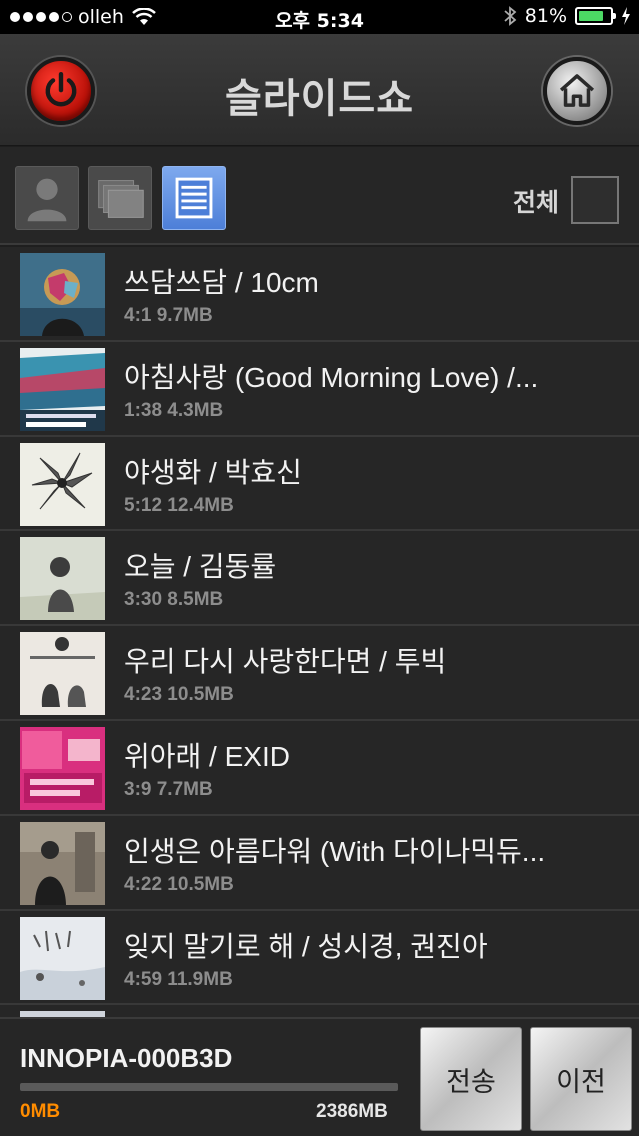 This screenshot has height=1136, width=639. What do you see at coordinates (306, 946) in the screenshot?
I see `song-title: 잊지 말기로 해 / 성시경, 권진아` at bounding box center [306, 946].